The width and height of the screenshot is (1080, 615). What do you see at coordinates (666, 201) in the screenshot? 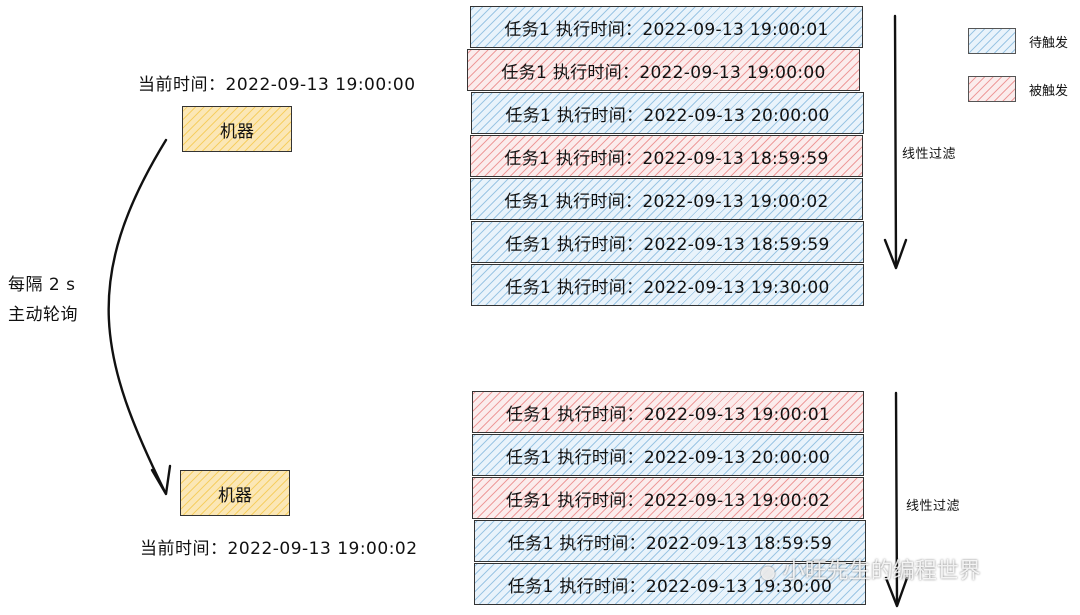
I see `top-task-label: 任务1 执行时间：2022-09-13 19:00:02` at bounding box center [666, 201].